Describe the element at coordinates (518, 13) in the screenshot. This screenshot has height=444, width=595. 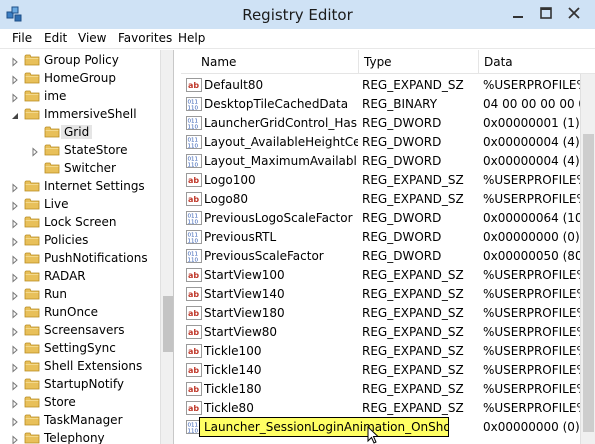
I see `minimize-icon` at that location.